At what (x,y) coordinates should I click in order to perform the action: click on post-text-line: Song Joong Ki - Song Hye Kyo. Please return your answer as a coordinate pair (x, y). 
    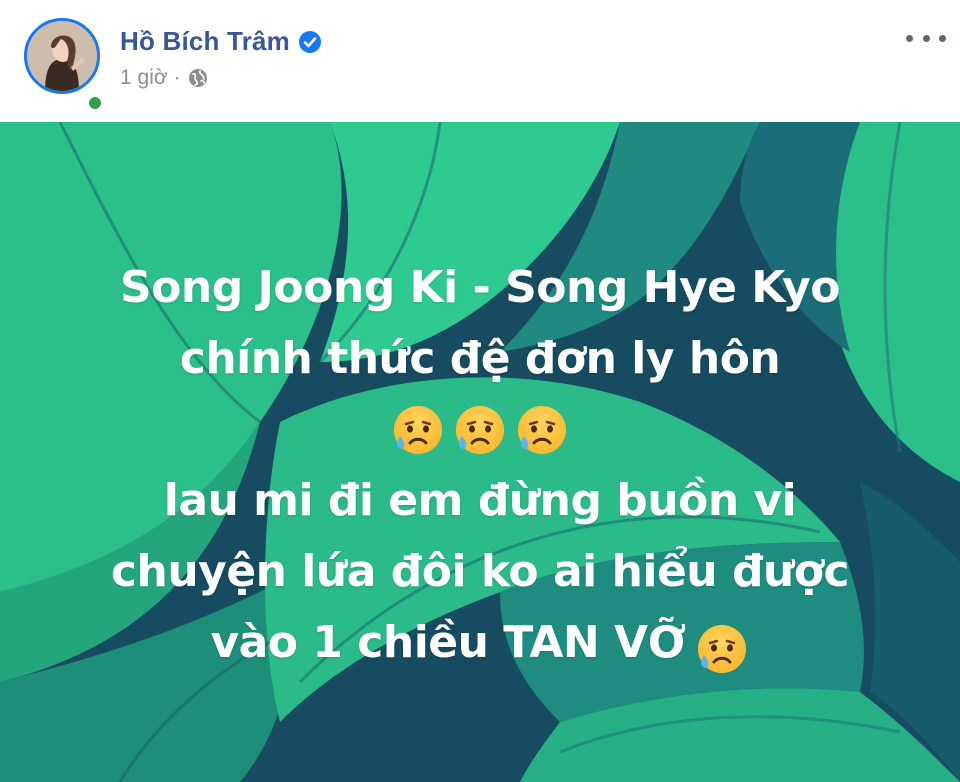
    Looking at the image, I should click on (480, 287).